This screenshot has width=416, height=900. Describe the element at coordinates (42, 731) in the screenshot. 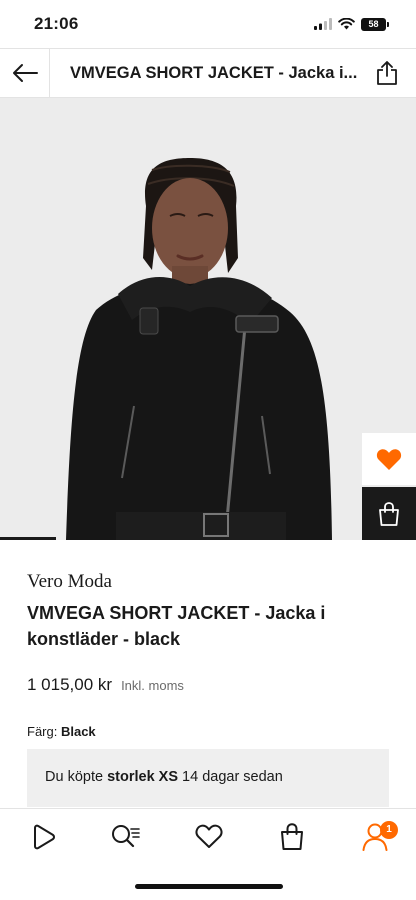

I see `color-label: Färg:` at that location.